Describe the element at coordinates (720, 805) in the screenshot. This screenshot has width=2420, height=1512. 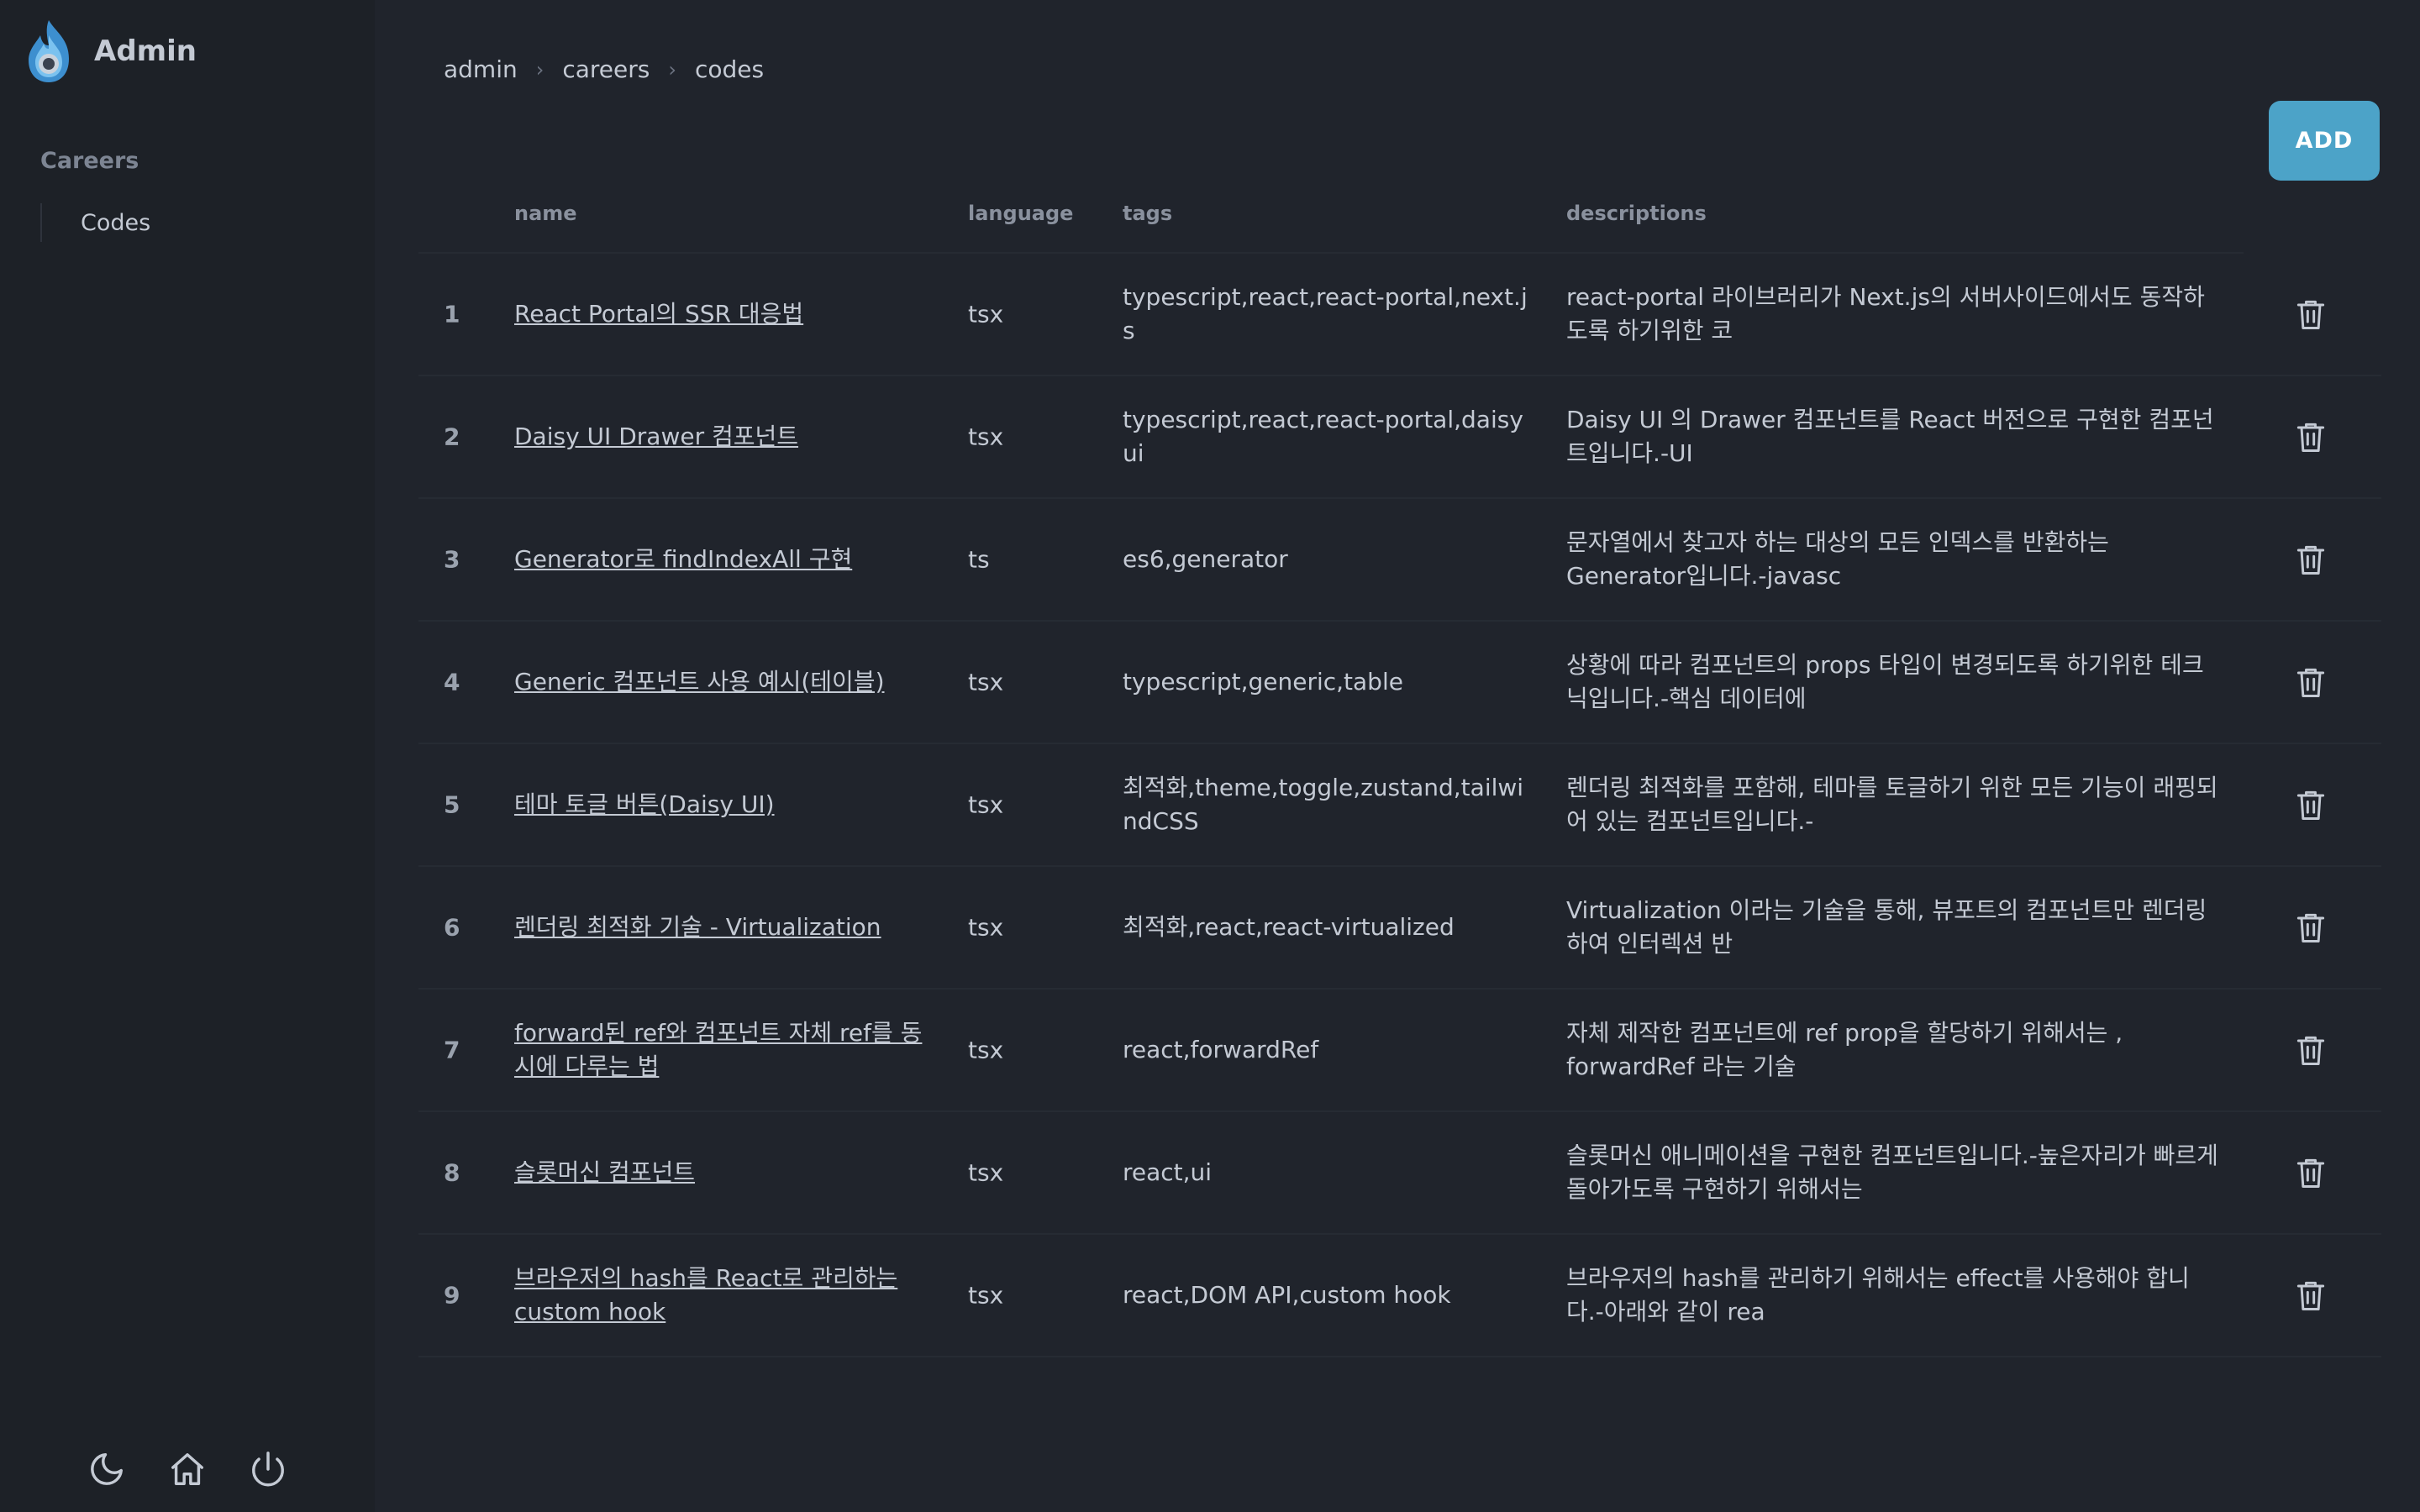
I see `code-name-link: 테마 토글 버튼(Daisy UI)` at that location.